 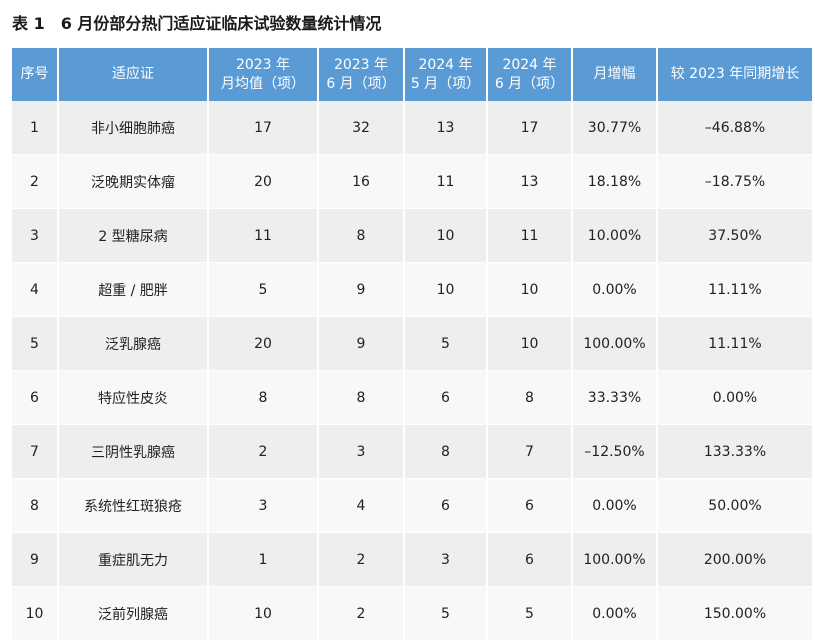 What do you see at coordinates (35, 181) in the screenshot?
I see `cell-serial-number: 2` at bounding box center [35, 181].